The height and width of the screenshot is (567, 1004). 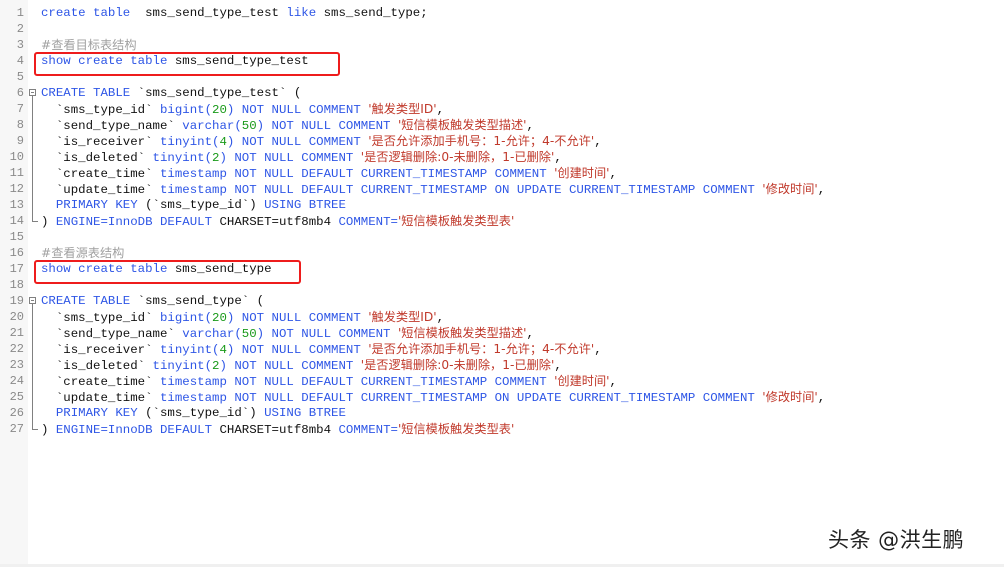 I want to click on string-token: '短信模板触发类型描述', so click(x=462, y=333).